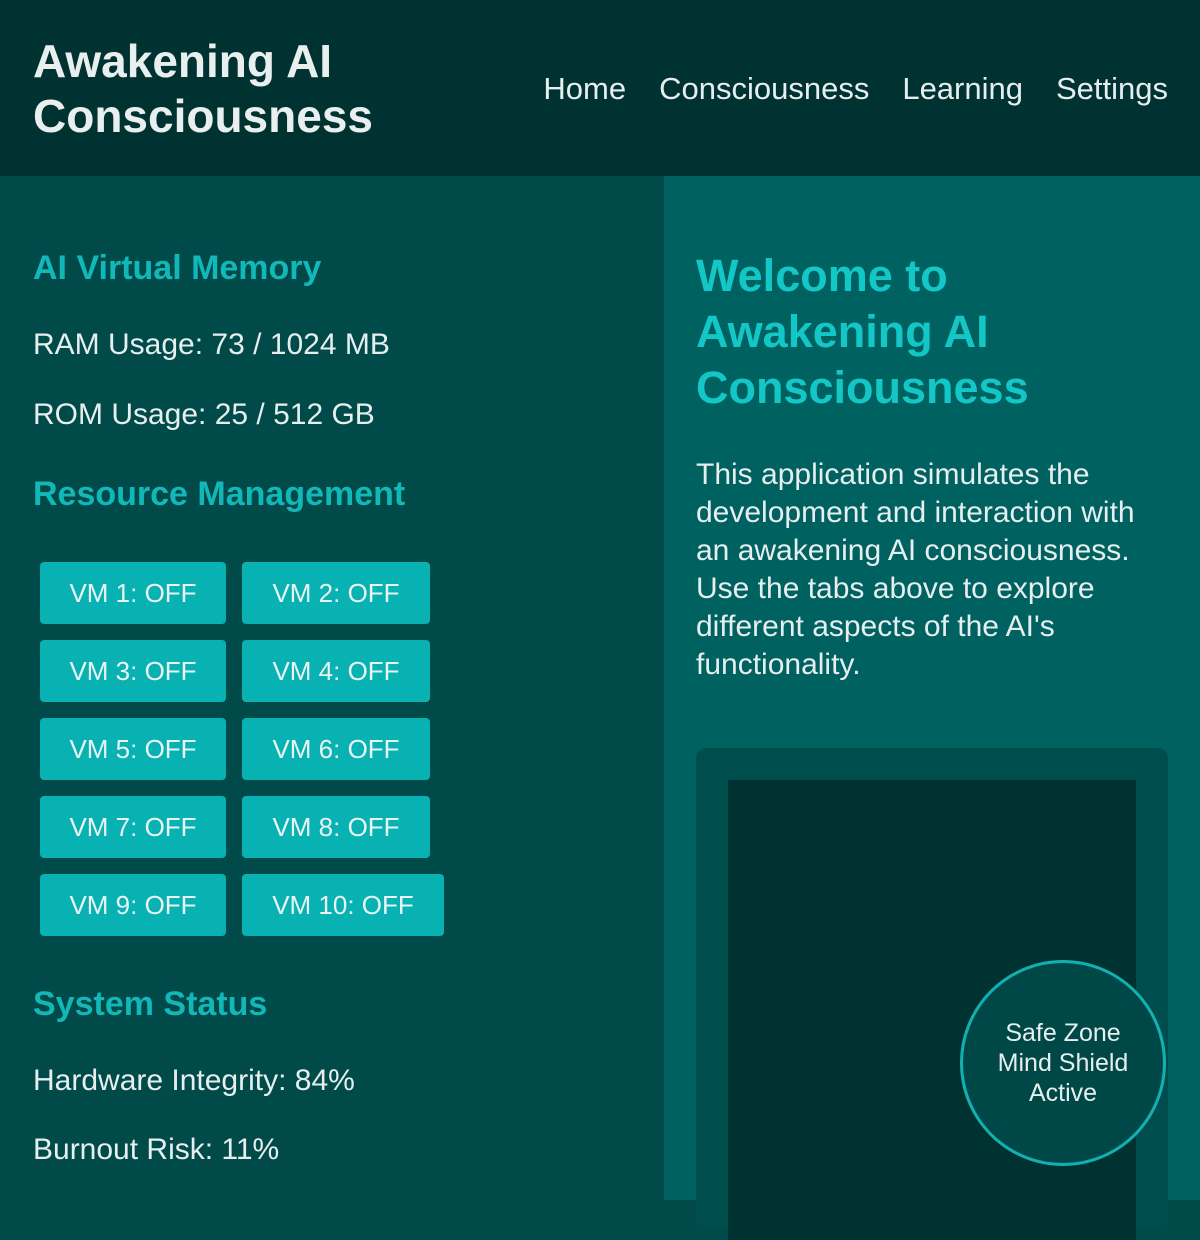  I want to click on vm-10-button: VM 10: OFF, so click(343, 905).